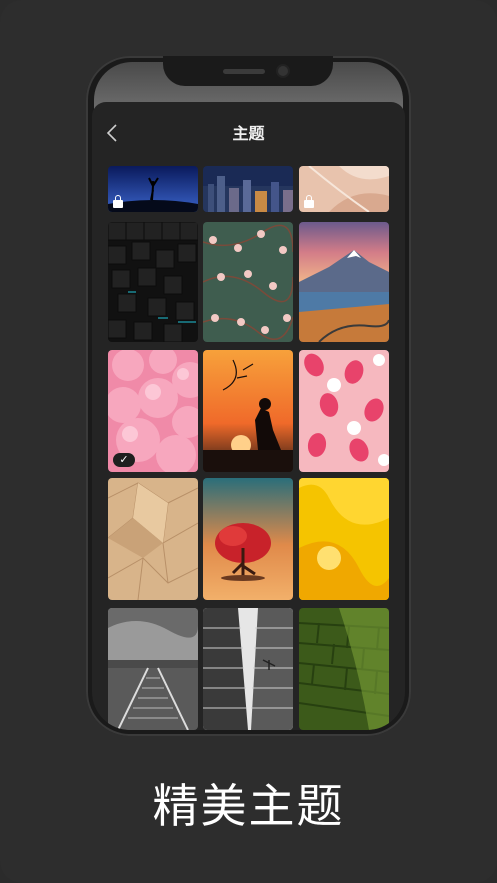 The height and width of the screenshot is (883, 497). What do you see at coordinates (283, 71) in the screenshot?
I see `camera-icon` at bounding box center [283, 71].